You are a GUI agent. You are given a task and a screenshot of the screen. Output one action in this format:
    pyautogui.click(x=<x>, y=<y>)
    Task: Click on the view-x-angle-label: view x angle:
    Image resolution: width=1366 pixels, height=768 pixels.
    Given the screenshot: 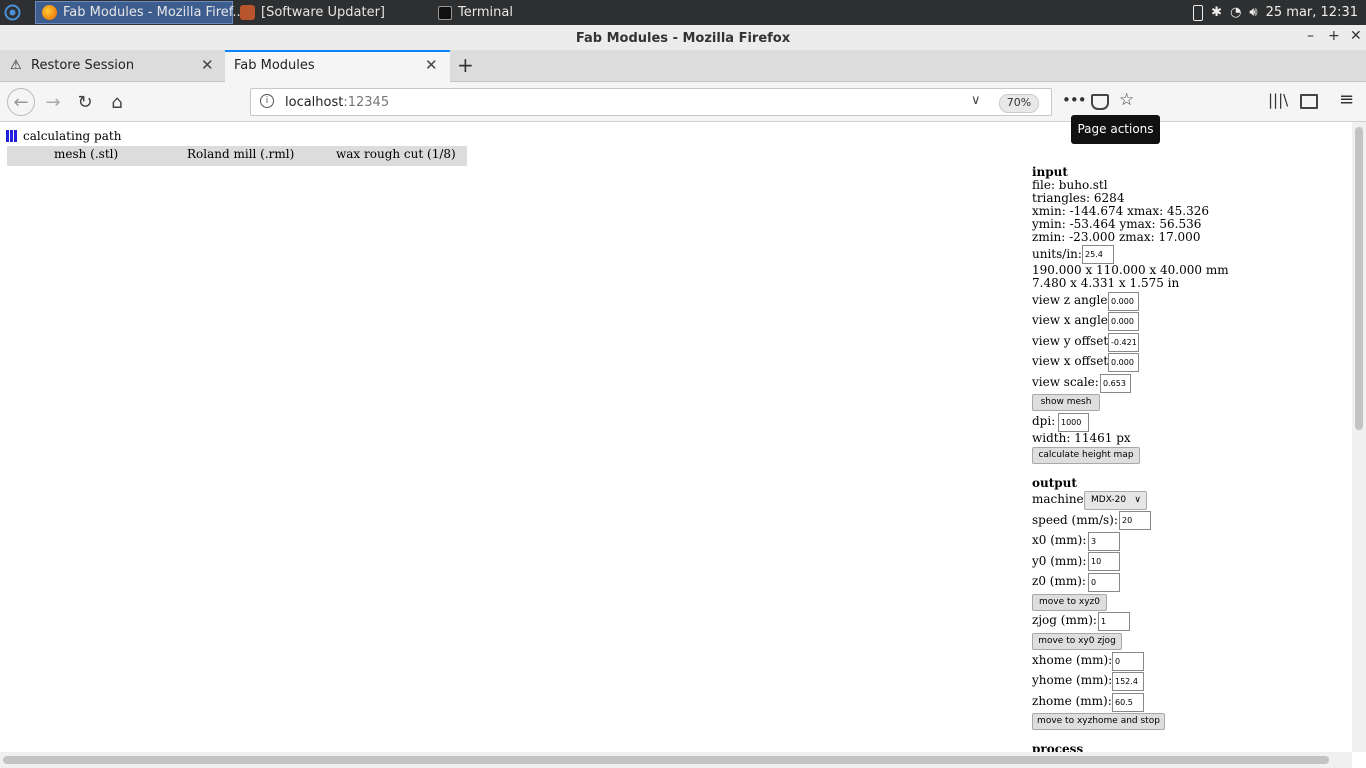 What is the action you would take?
    pyautogui.click(x=1072, y=320)
    